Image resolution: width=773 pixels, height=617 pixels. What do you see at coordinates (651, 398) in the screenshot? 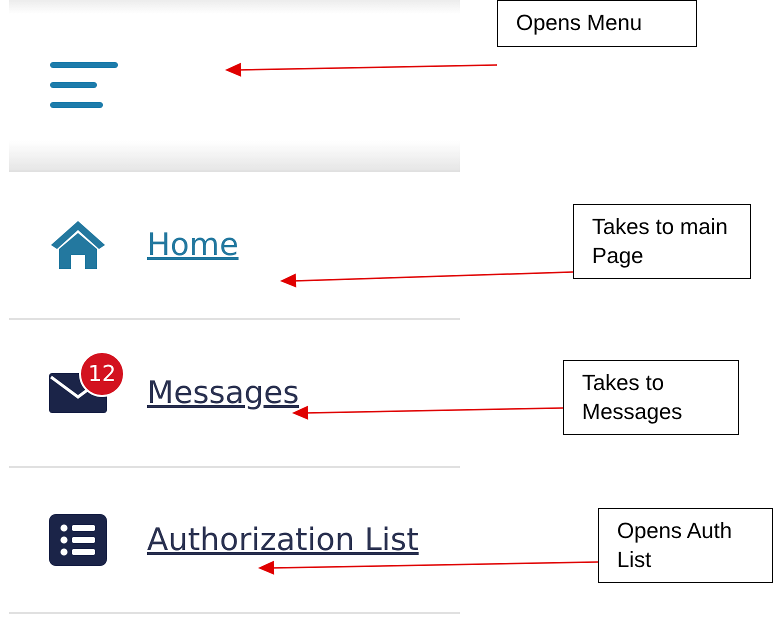
I see `callout-box: Takes to Messages` at bounding box center [651, 398].